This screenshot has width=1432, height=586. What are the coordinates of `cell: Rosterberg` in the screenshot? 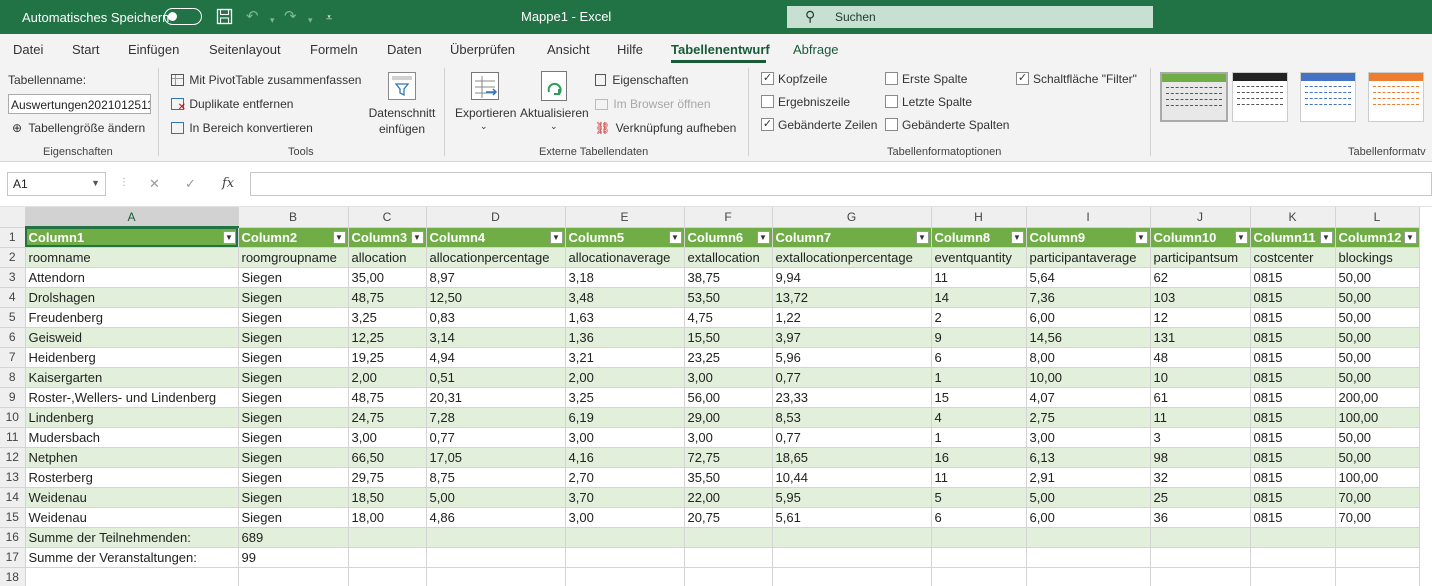 It's located at (132, 477).